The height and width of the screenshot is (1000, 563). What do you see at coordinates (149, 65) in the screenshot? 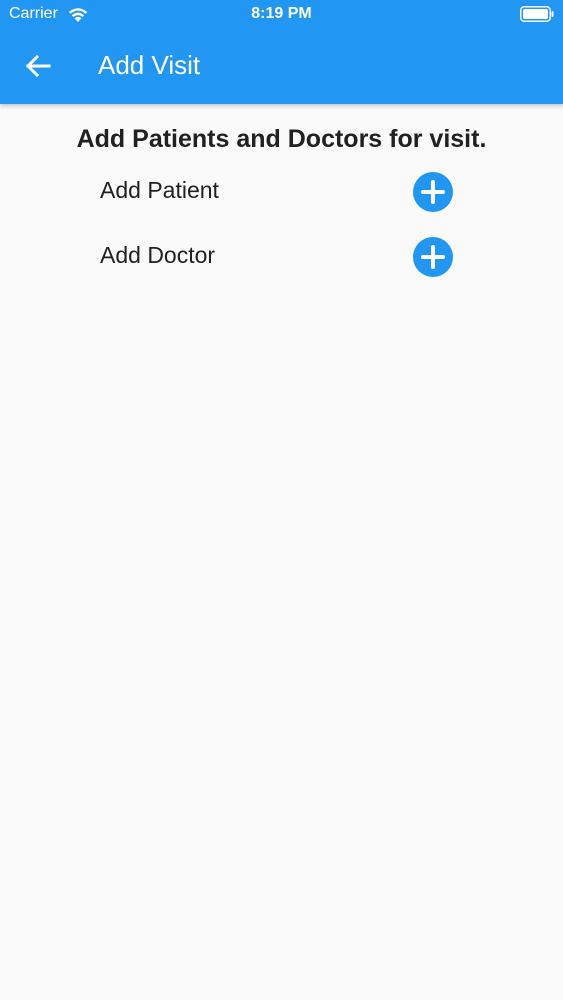
I see `page-title: Add Visit` at bounding box center [149, 65].